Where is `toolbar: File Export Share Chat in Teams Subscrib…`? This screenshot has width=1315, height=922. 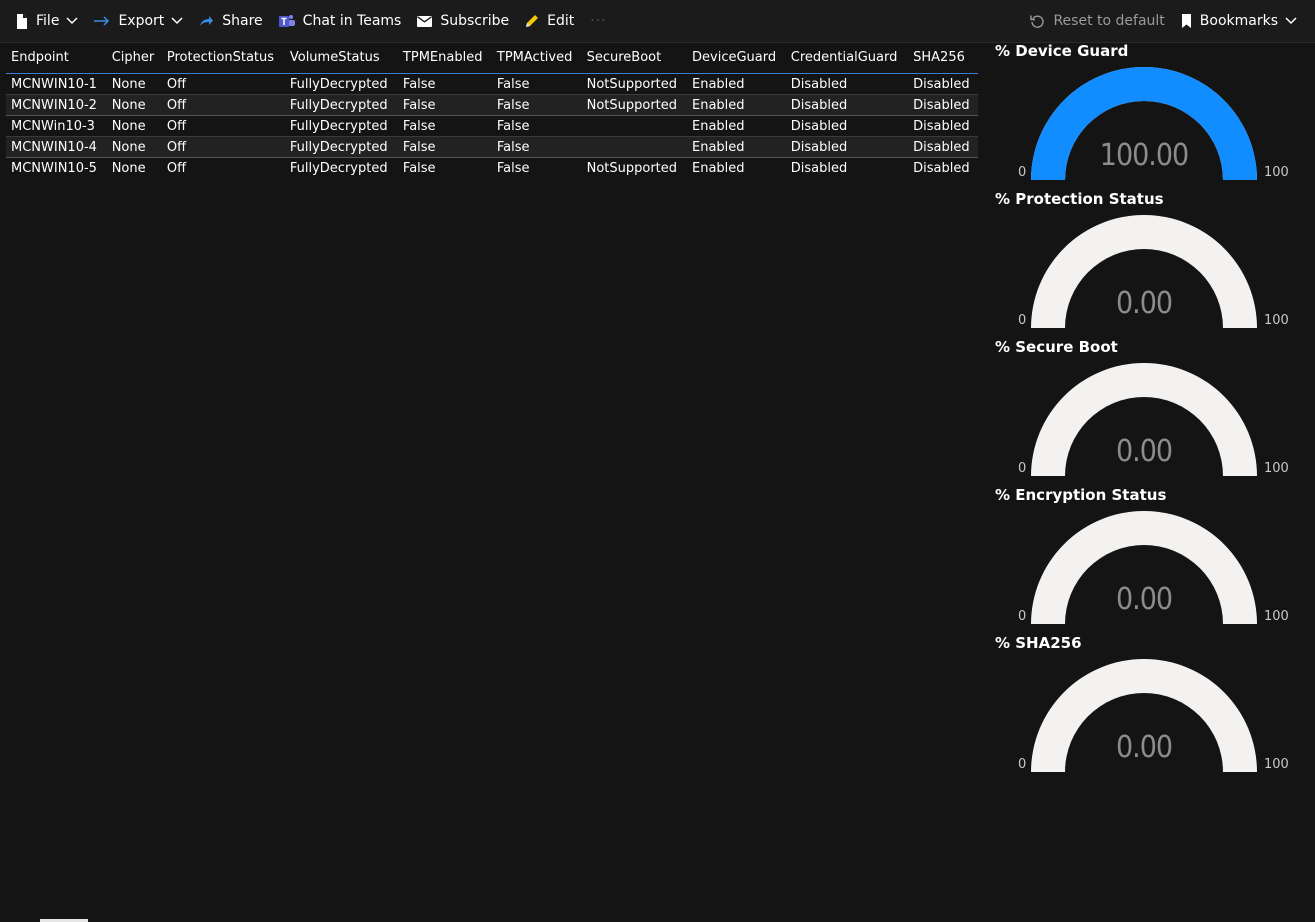
toolbar: File Export Share Chat in Teams Subscrib… is located at coordinates (657, 21).